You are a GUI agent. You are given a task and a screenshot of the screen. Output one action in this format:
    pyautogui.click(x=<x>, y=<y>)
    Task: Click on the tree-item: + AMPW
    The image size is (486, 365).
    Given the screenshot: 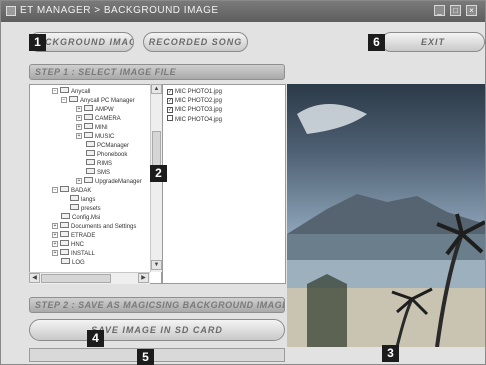 What is the action you would take?
    pyautogui.click(x=95, y=109)
    